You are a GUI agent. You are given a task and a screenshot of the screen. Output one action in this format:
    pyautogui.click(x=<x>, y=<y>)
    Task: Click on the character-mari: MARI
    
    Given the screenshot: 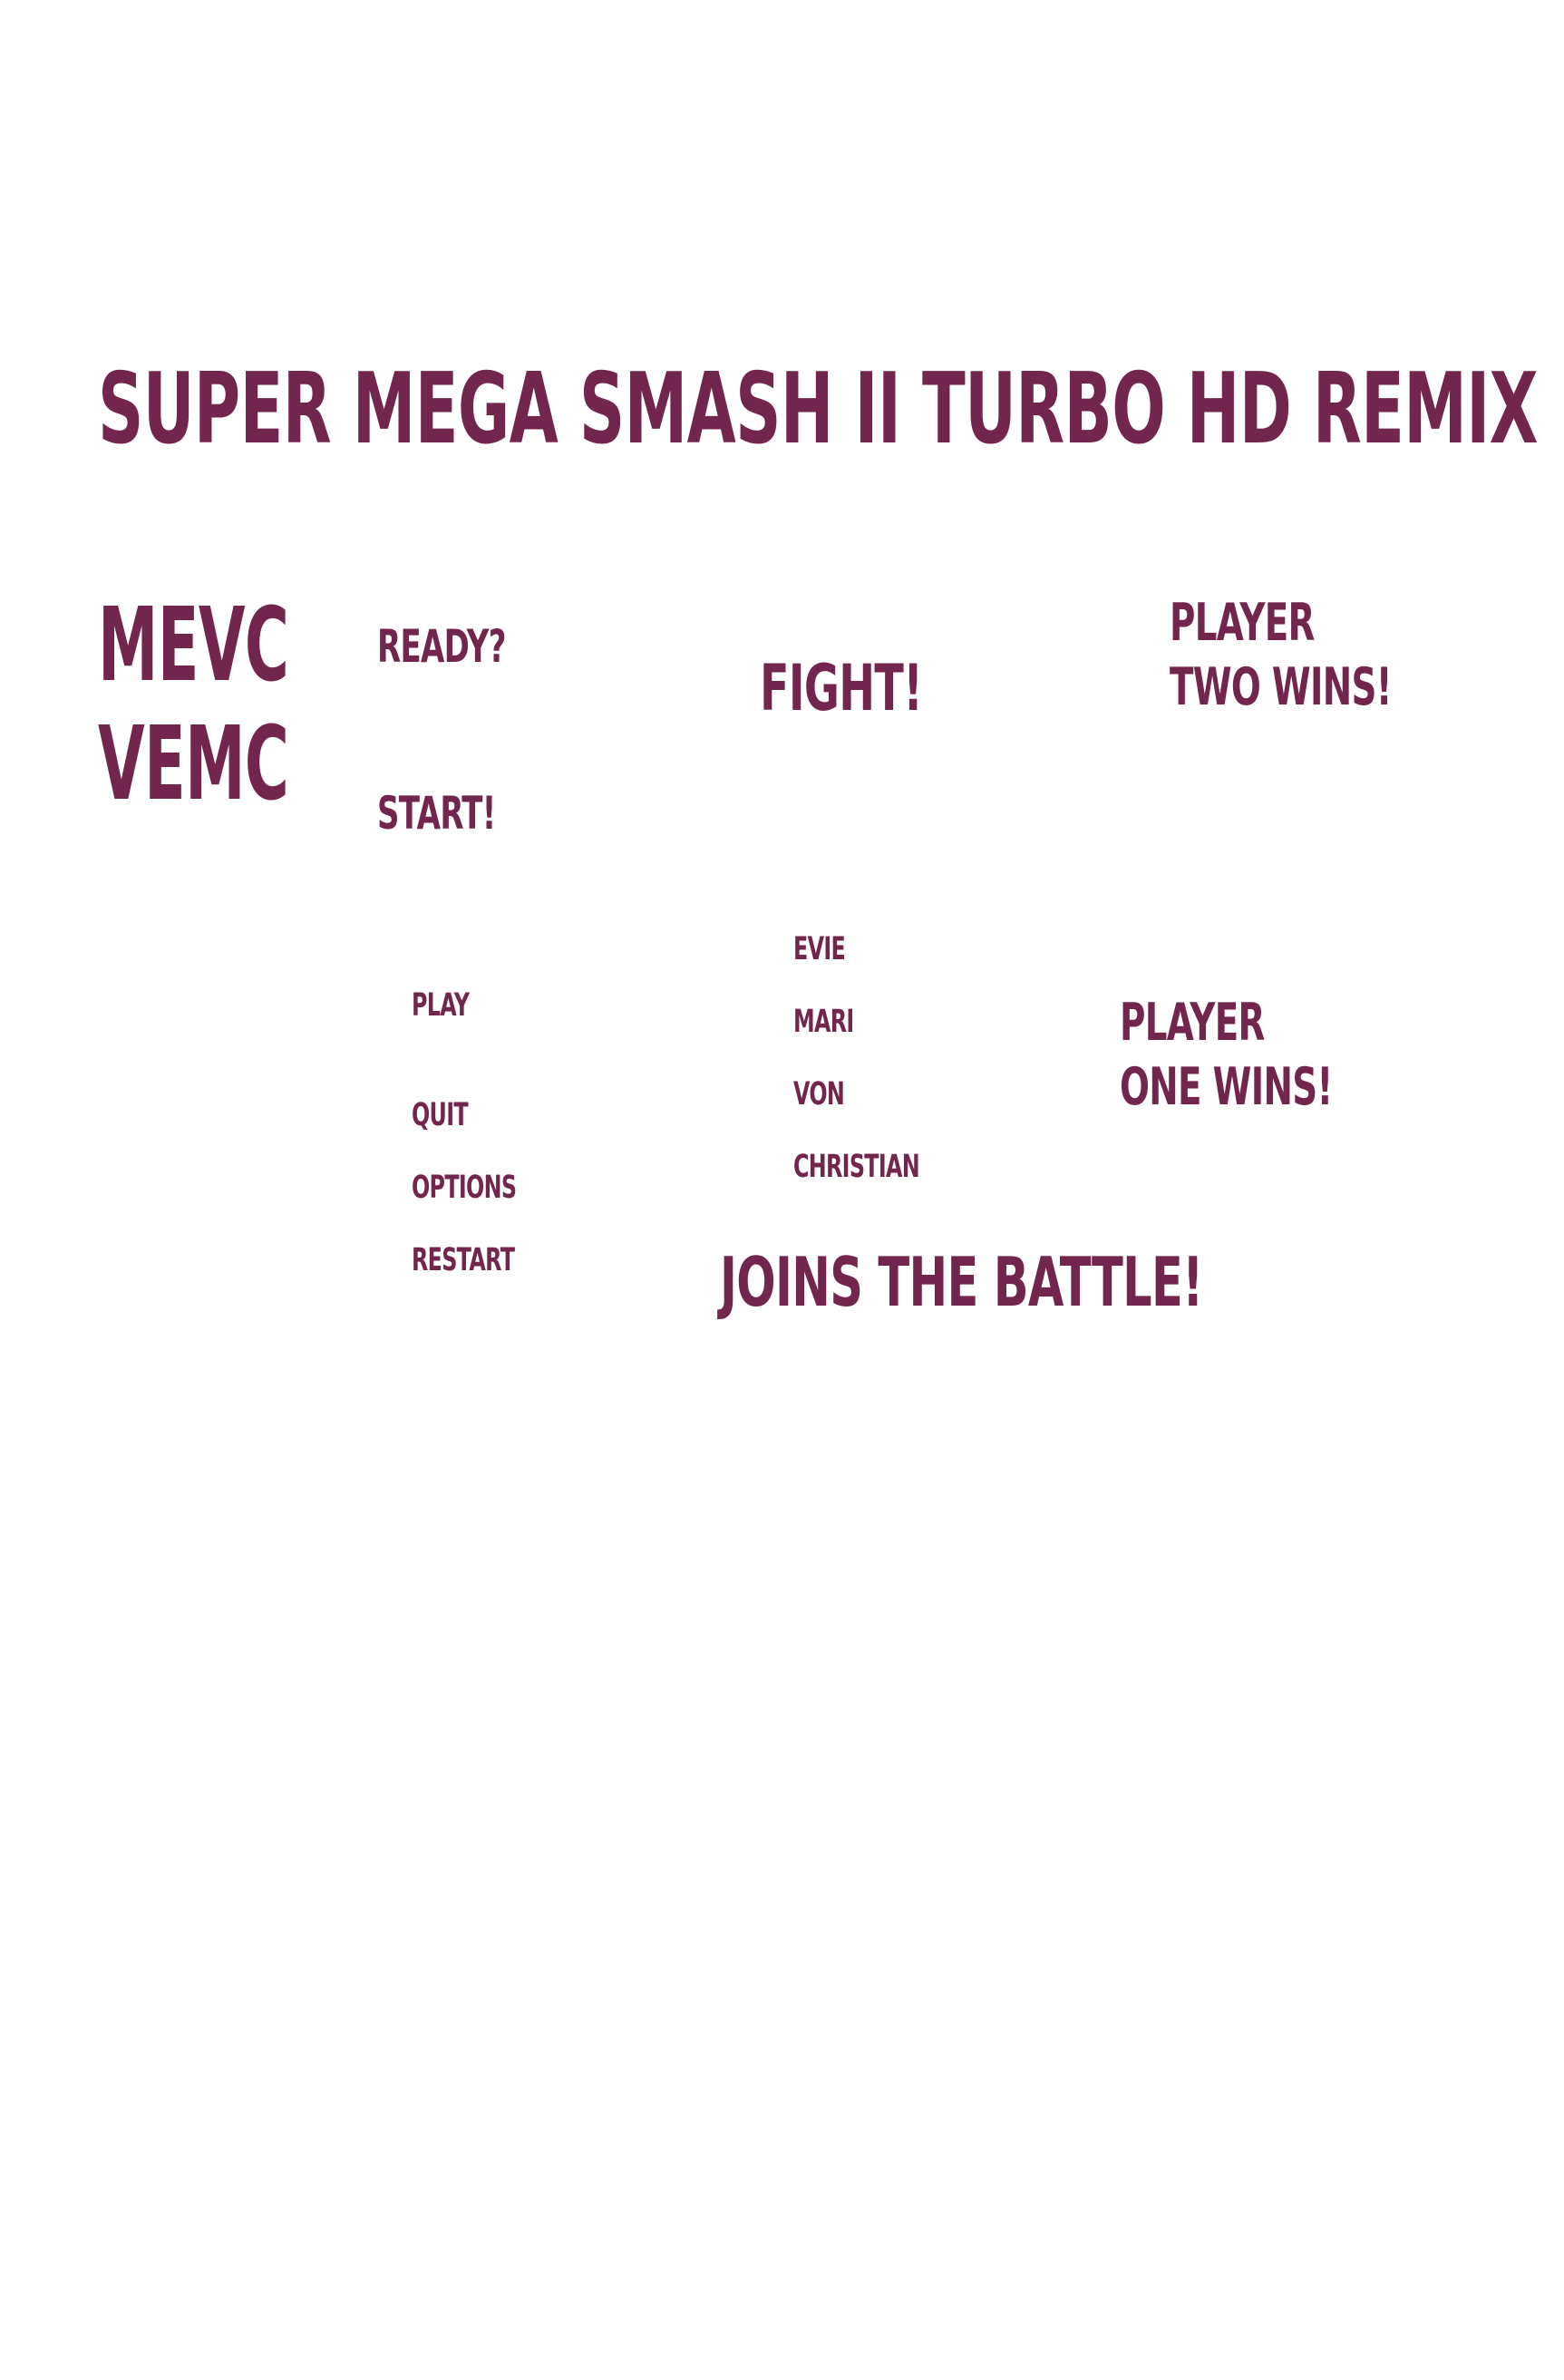 What is the action you would take?
    pyautogui.click(x=823, y=1022)
    